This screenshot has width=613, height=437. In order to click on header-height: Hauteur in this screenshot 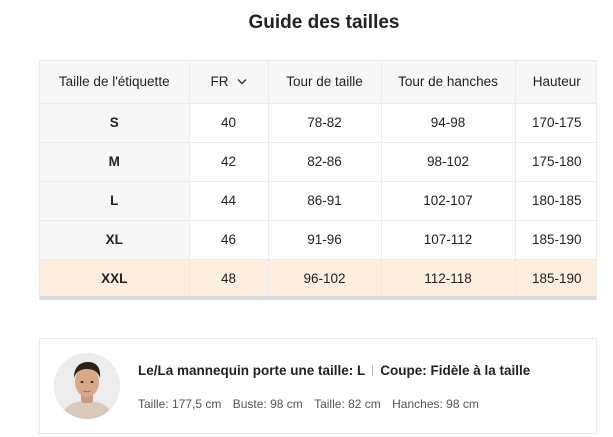, I will do `click(555, 82)`.